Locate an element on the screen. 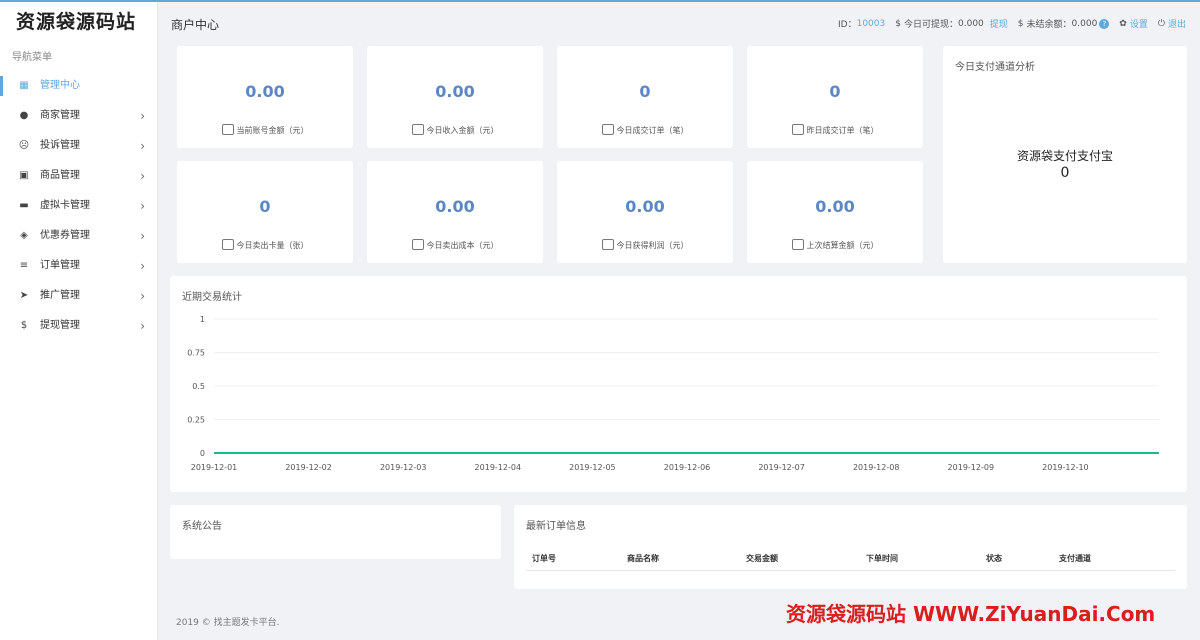 The height and width of the screenshot is (640, 1200). footer-copyright: 2019 © 找主题发卡平台. is located at coordinates (228, 623).